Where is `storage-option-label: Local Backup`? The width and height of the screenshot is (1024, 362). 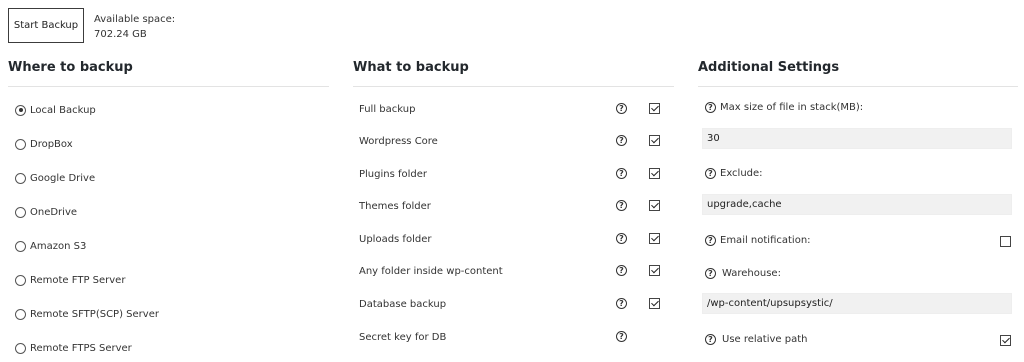
storage-option-label: Local Backup is located at coordinates (63, 110).